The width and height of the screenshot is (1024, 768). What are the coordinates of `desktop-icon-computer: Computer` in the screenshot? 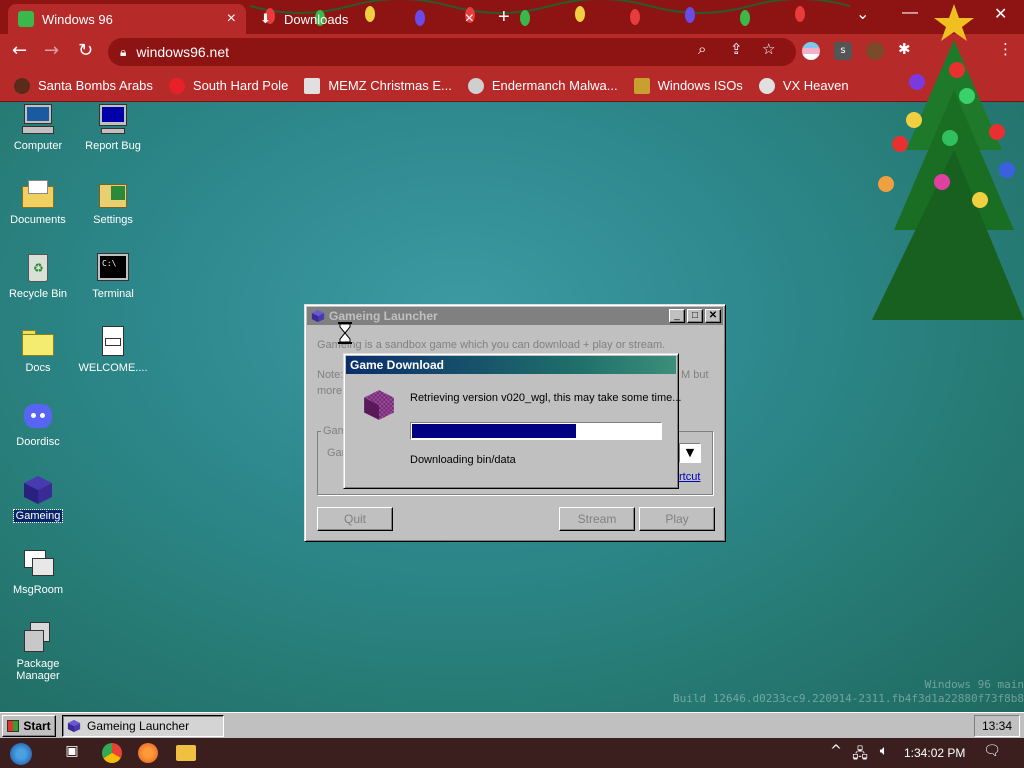 It's located at (38, 128).